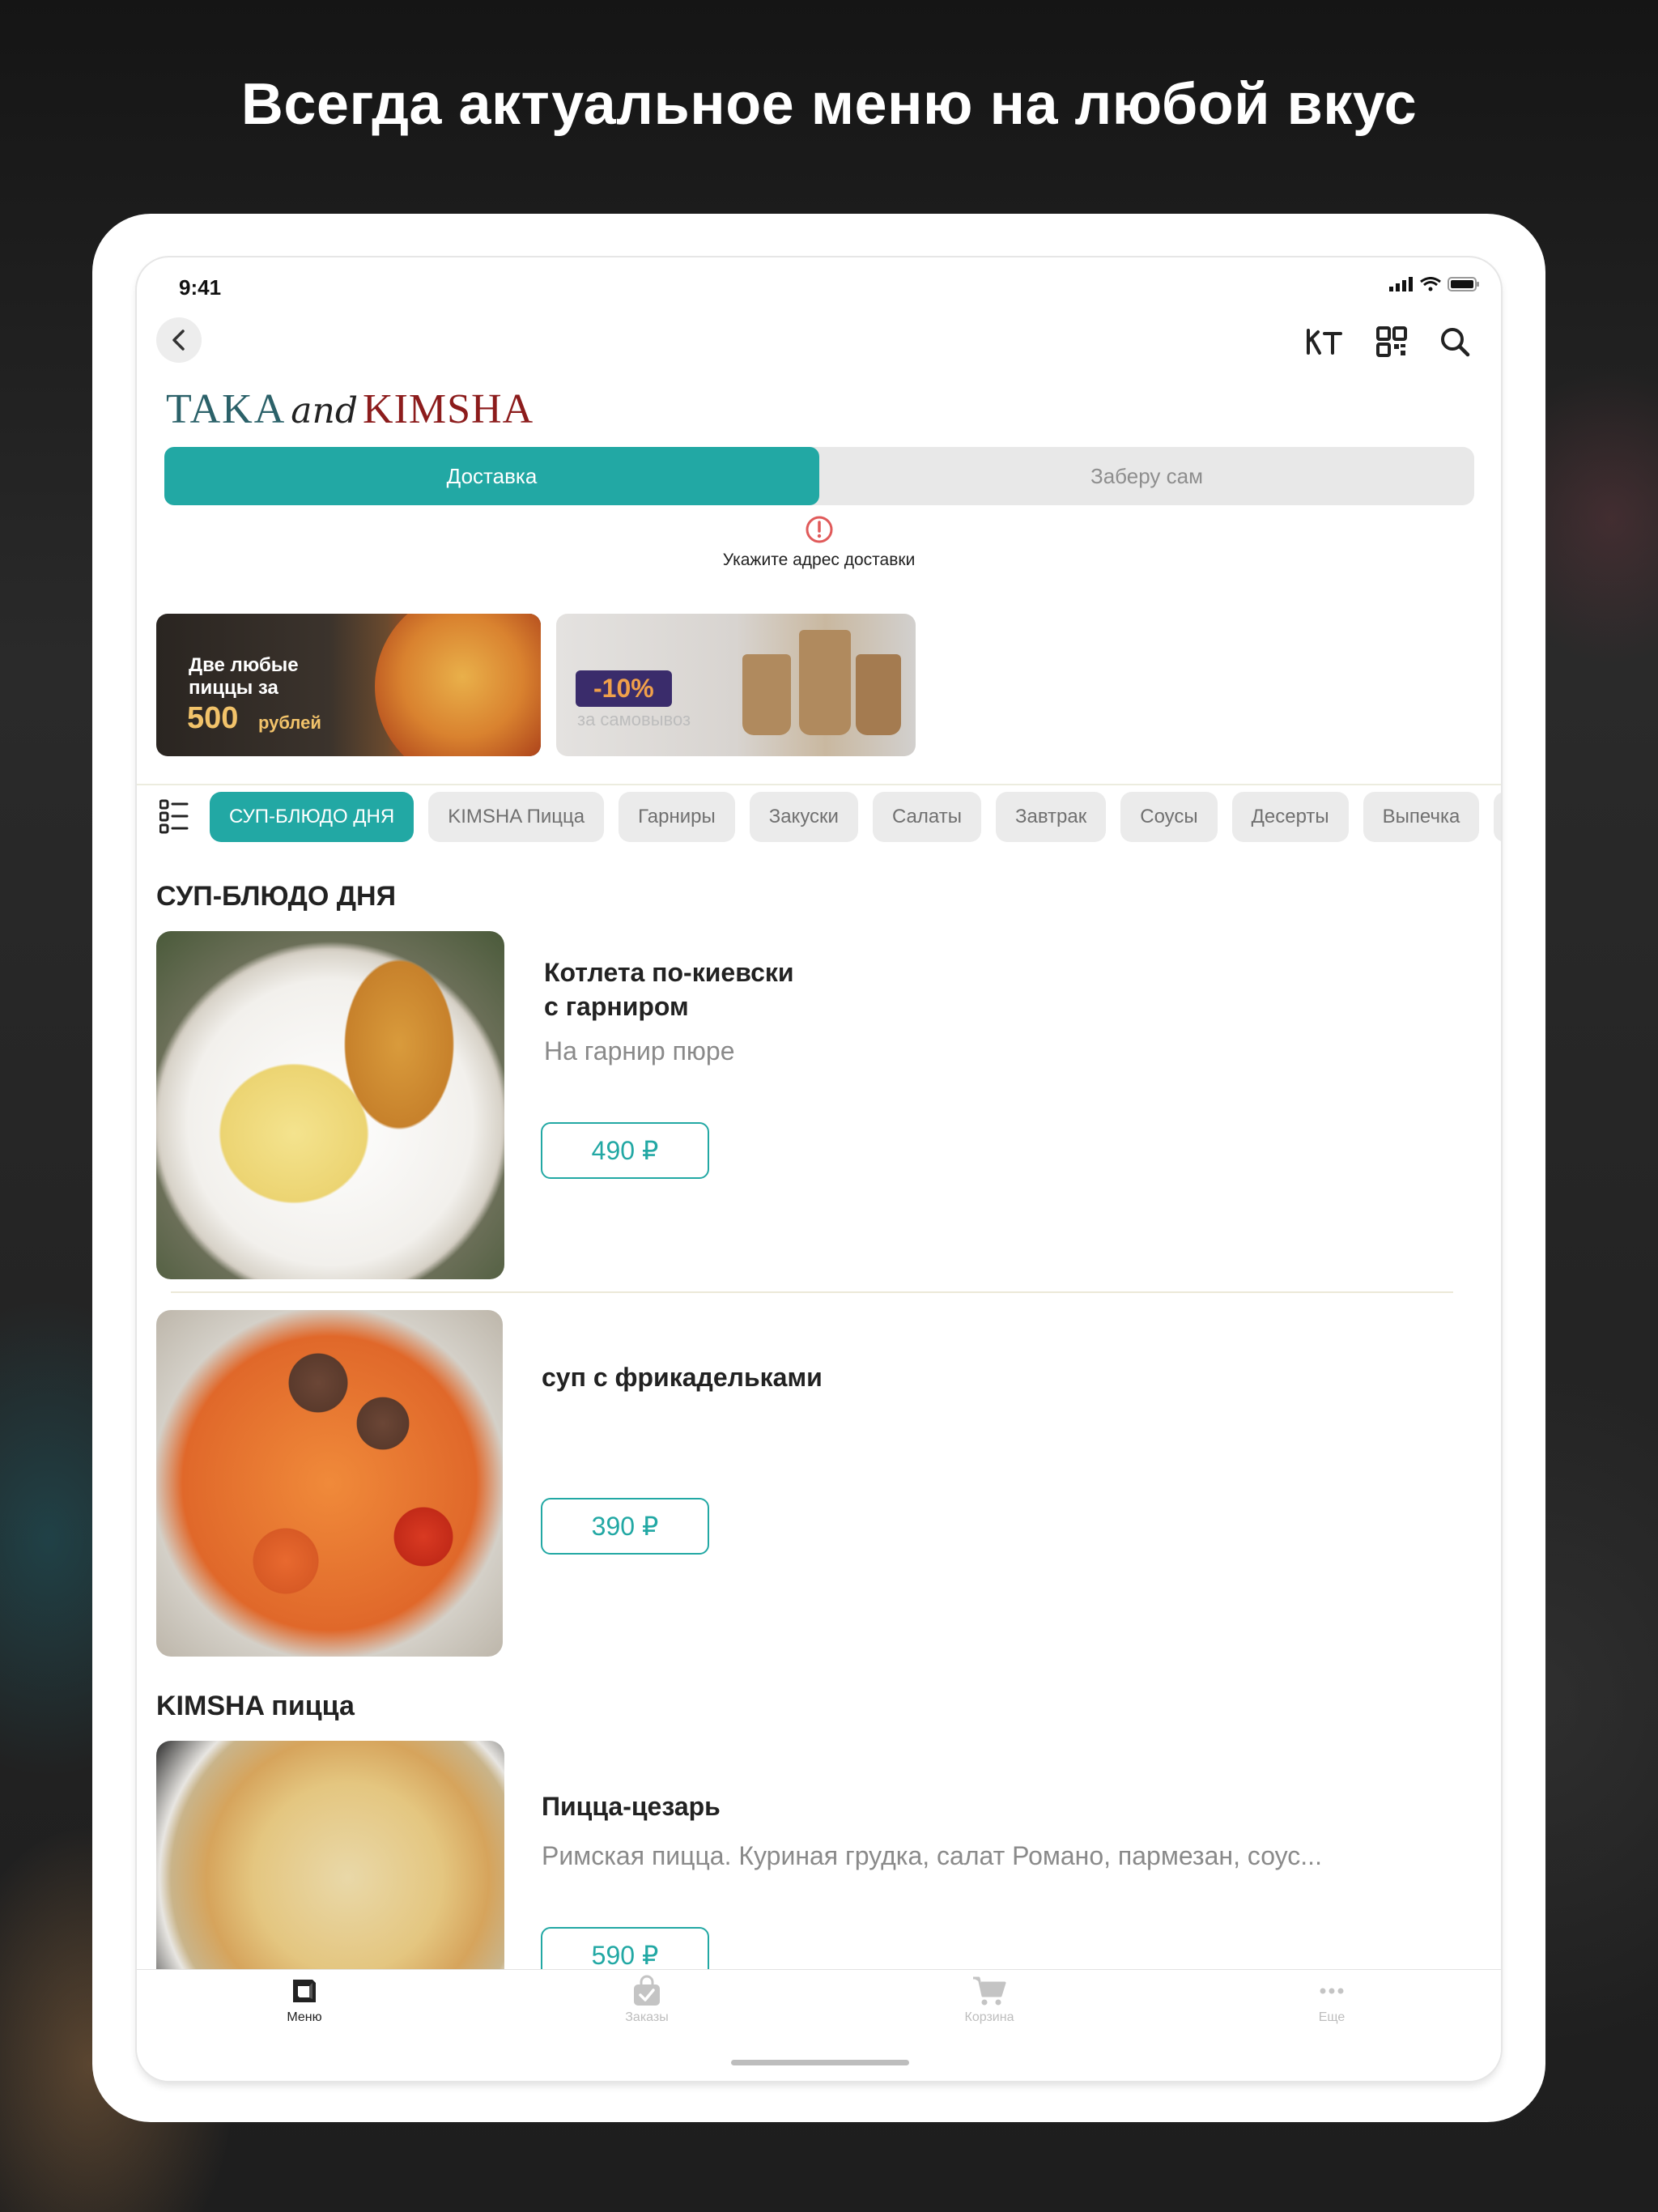 This screenshot has height=2212, width=1658. What do you see at coordinates (829, 104) in the screenshot?
I see `promo-headline: Всегда актуальное меню на любой вкус` at bounding box center [829, 104].